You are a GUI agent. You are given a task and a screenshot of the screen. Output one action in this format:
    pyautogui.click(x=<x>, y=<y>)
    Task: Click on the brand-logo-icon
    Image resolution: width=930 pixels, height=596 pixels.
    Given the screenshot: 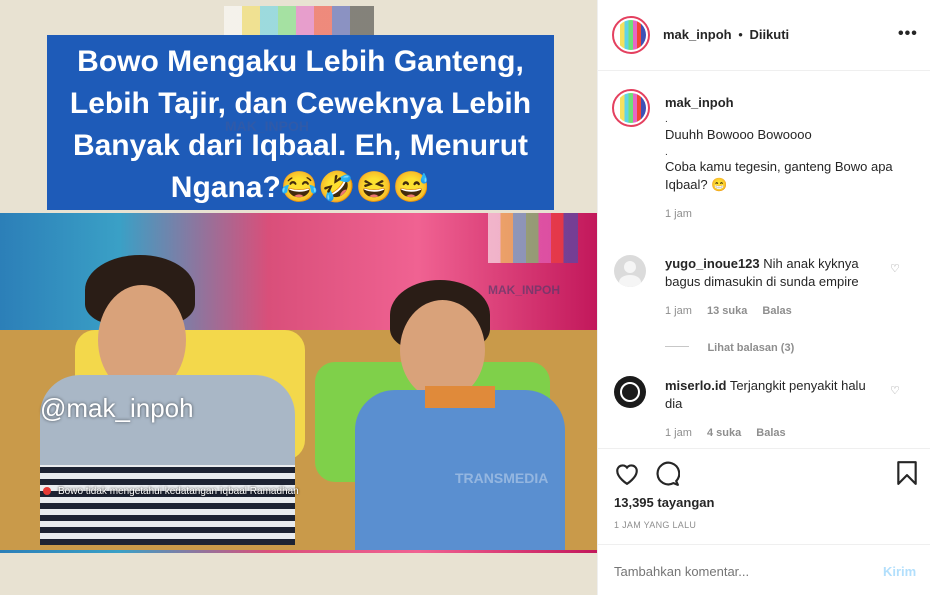 What is the action you would take?
    pyautogui.click(x=630, y=392)
    